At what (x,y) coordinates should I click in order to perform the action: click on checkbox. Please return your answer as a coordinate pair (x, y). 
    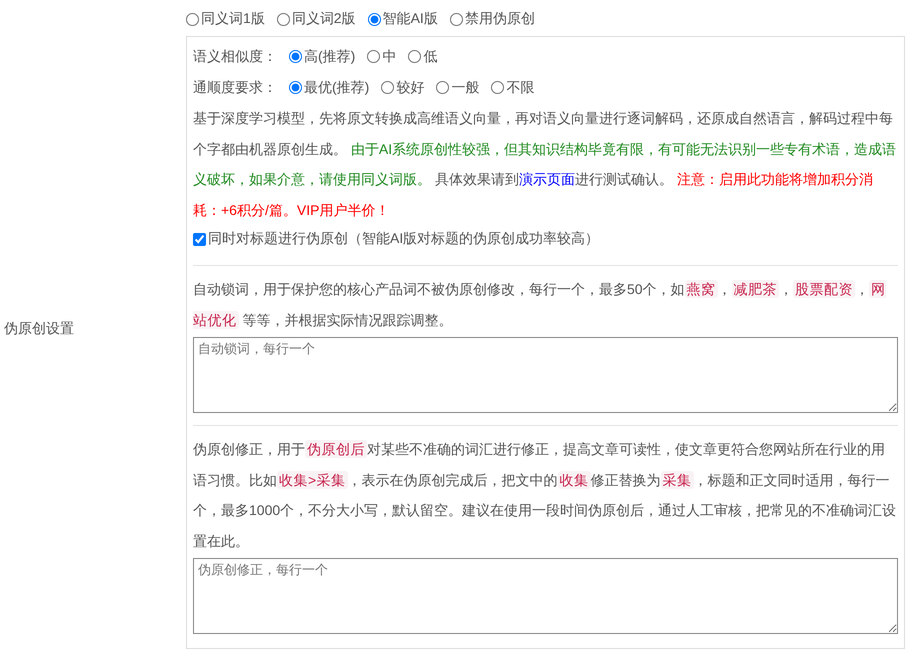
    Looking at the image, I should click on (199, 239).